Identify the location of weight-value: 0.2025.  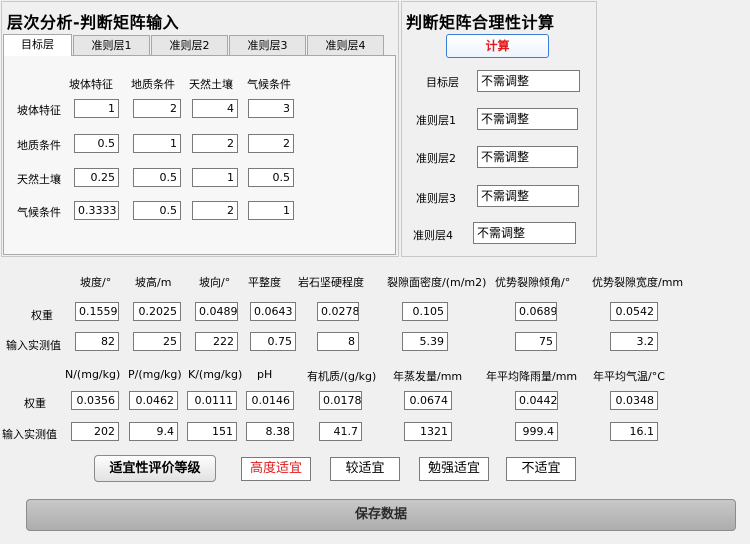
(157, 311).